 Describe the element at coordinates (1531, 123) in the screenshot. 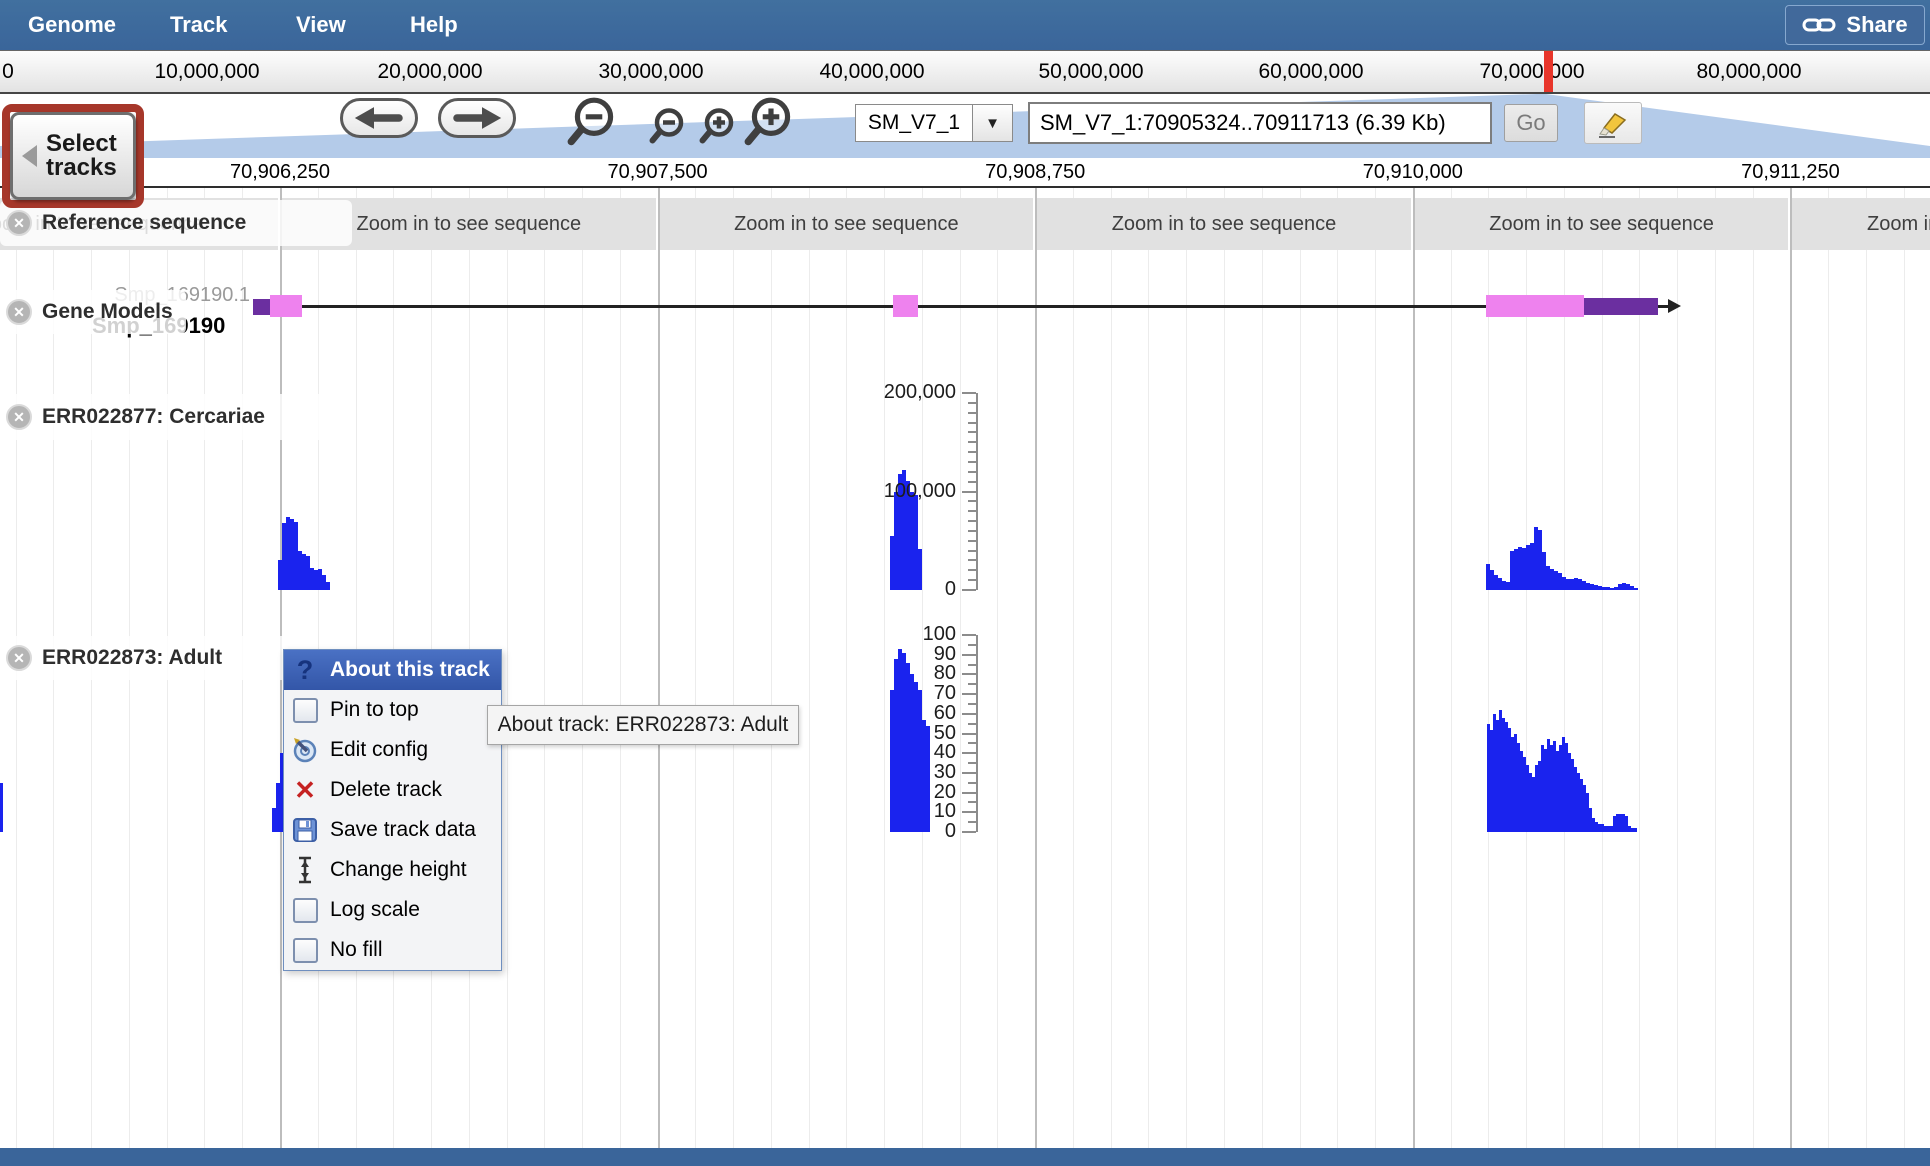

I see `go-button: Go` at that location.